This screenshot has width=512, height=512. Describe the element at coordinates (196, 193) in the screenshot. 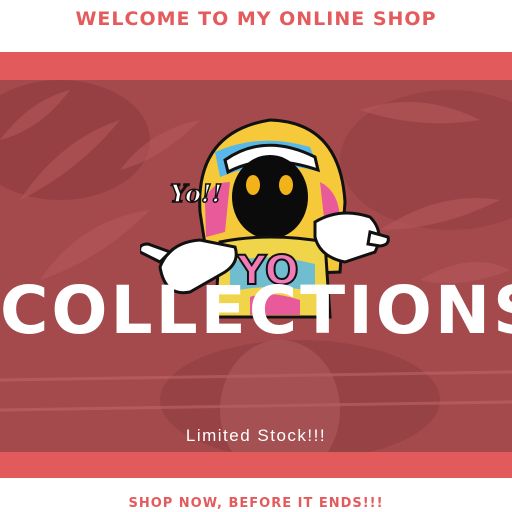

I see `sticker-speech-text: Yo!!` at that location.